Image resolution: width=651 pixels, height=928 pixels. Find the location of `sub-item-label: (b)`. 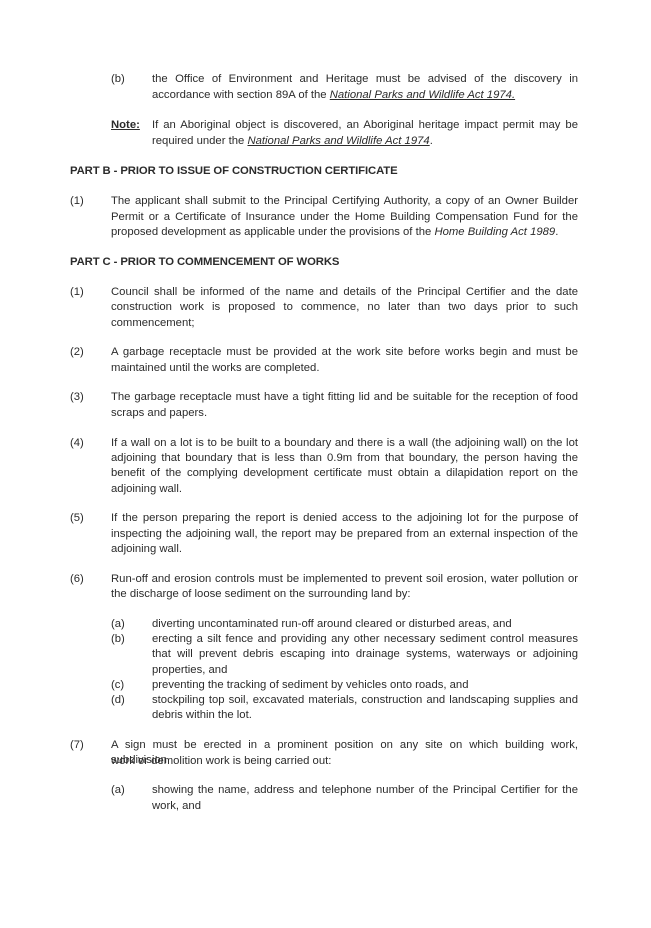

sub-item-label: (b) is located at coordinates (118, 639).